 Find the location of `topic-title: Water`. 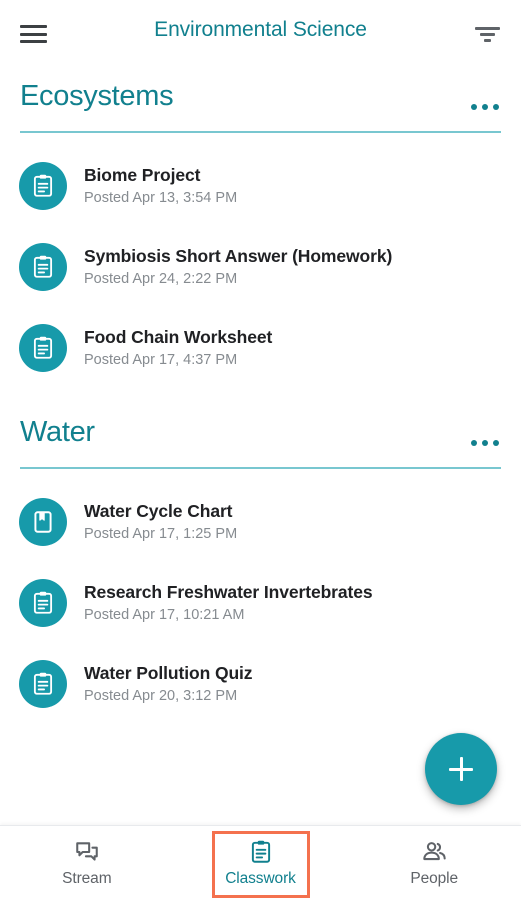

topic-title: Water is located at coordinates (57, 432).